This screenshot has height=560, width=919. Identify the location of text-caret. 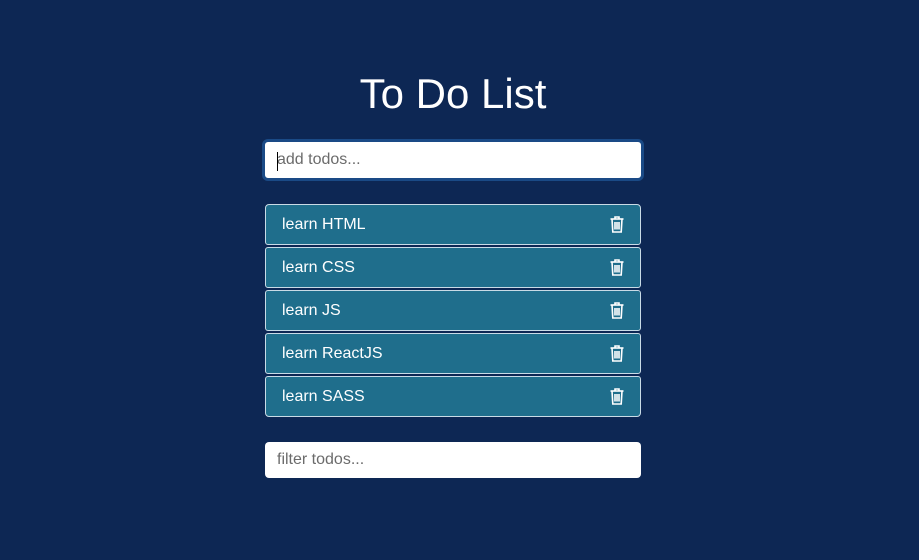
(277, 161).